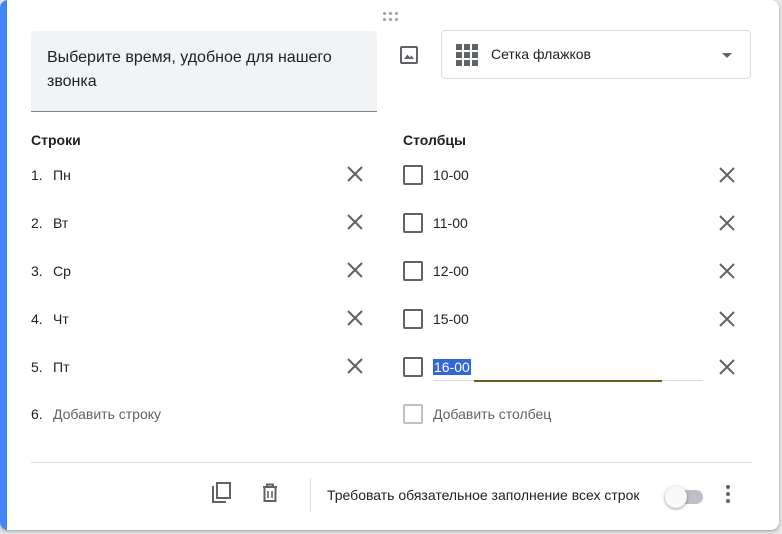  Describe the element at coordinates (37, 271) in the screenshot. I see `row-number: 3.` at that location.